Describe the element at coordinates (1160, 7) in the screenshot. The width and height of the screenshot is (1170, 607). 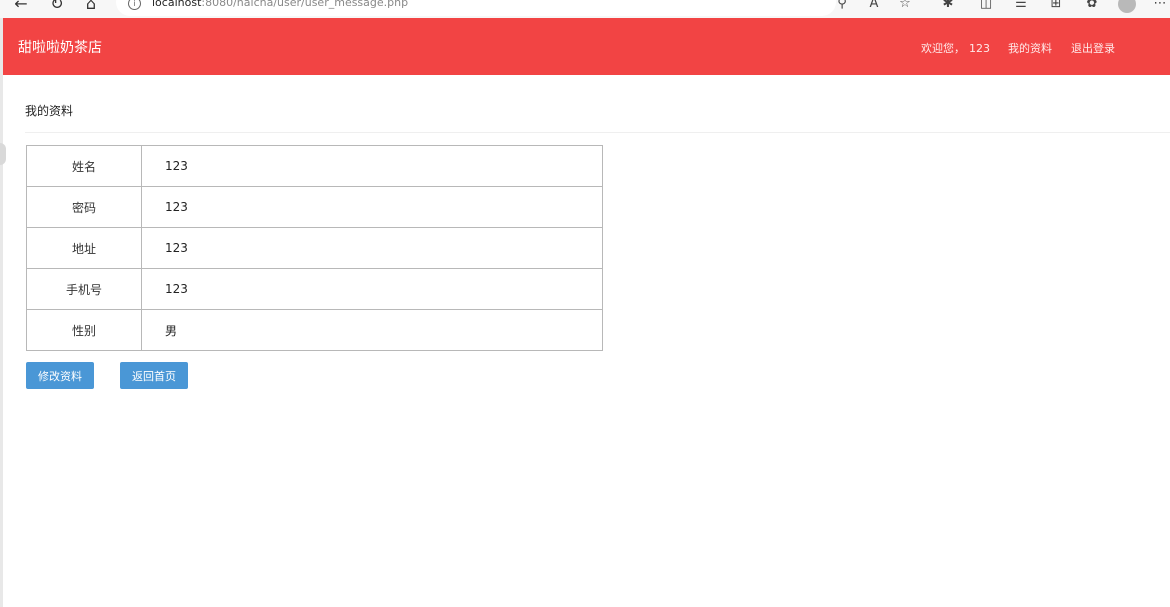
I see `more-icon: ⋯` at that location.